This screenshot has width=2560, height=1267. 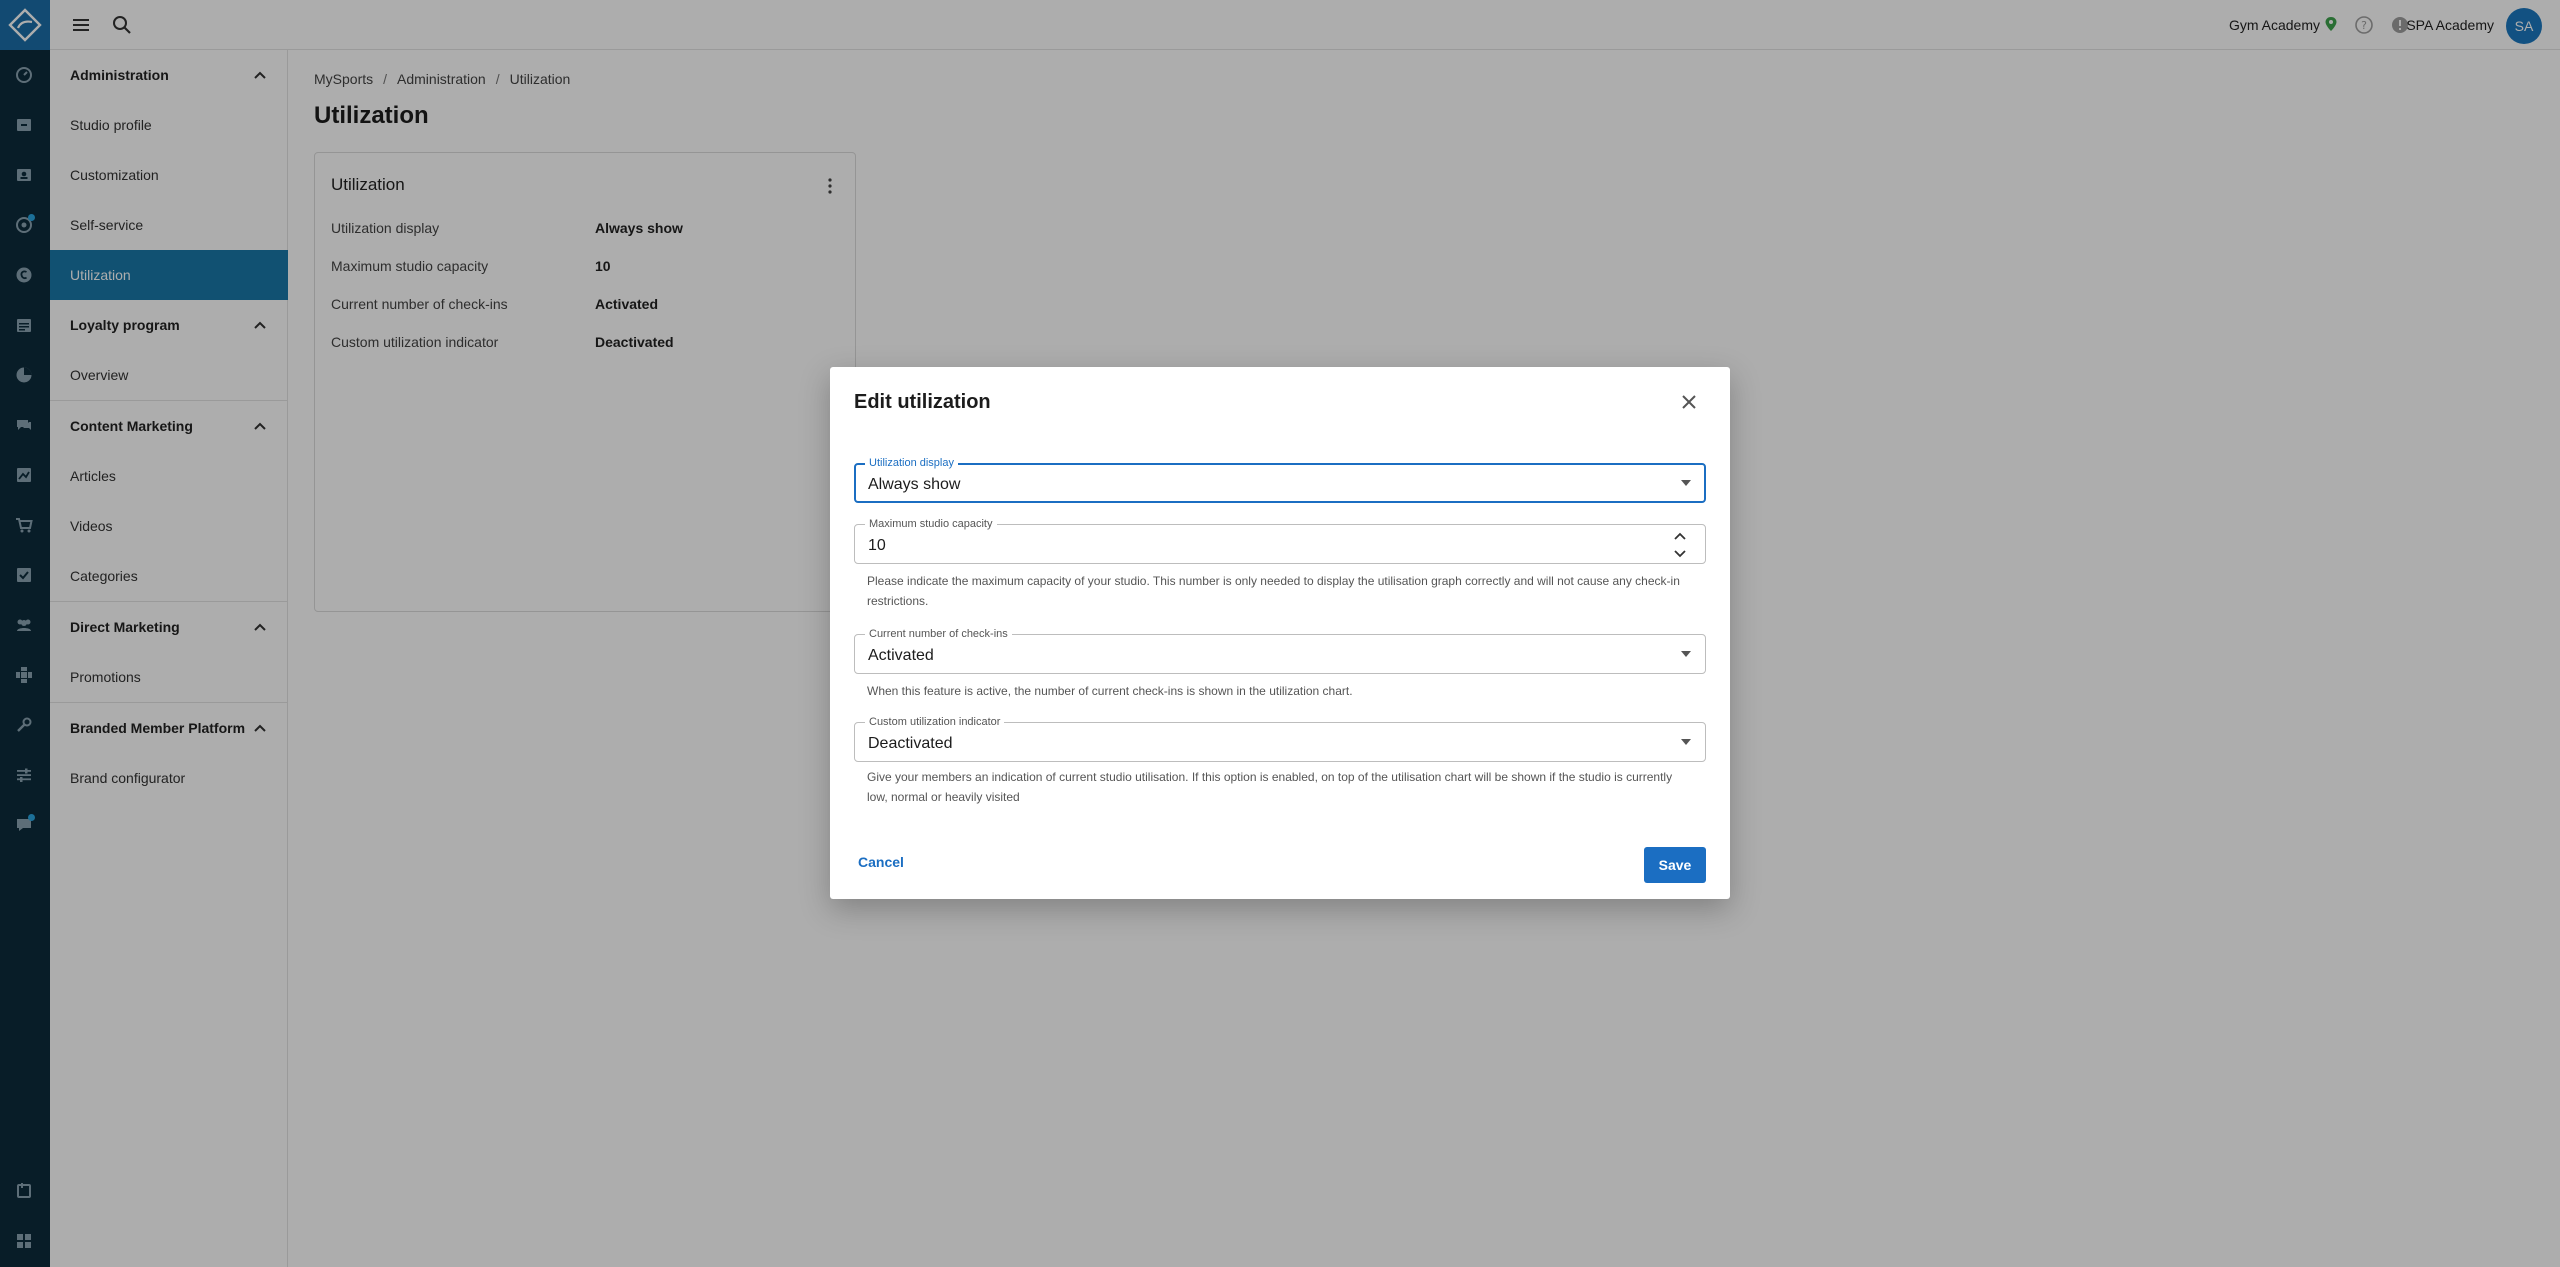 What do you see at coordinates (901, 655) in the screenshot?
I see `field-value: Activated` at bounding box center [901, 655].